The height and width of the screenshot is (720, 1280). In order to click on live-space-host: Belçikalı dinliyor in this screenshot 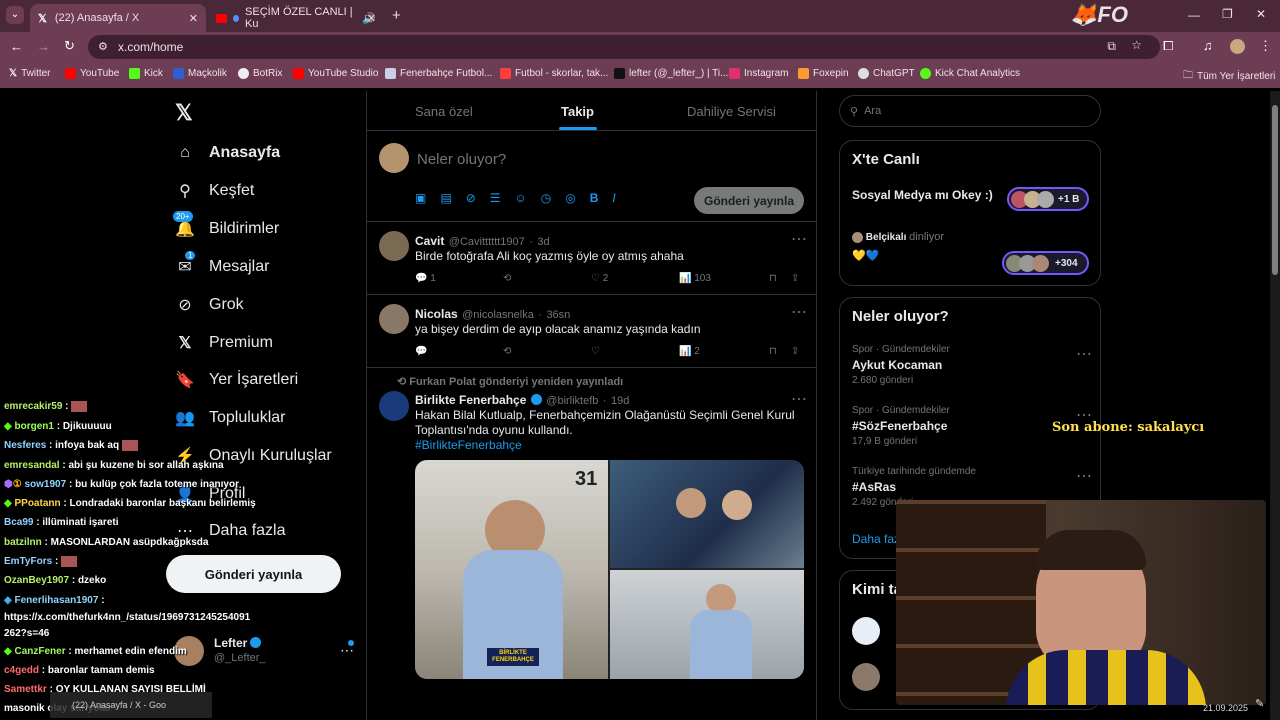, I will do `click(898, 237)`.